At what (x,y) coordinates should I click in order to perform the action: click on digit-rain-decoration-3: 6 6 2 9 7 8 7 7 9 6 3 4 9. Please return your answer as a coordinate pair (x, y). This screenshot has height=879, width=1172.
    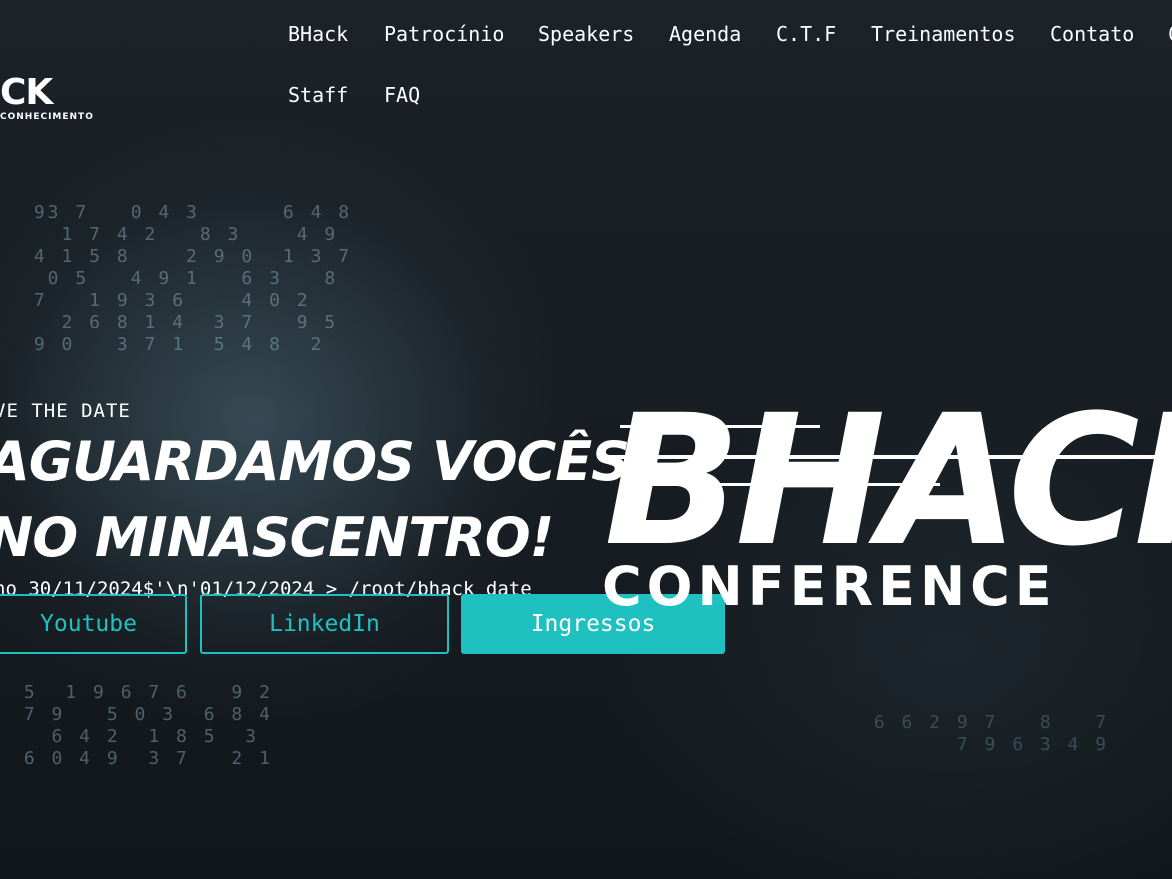
    Looking at the image, I should click on (991, 733).